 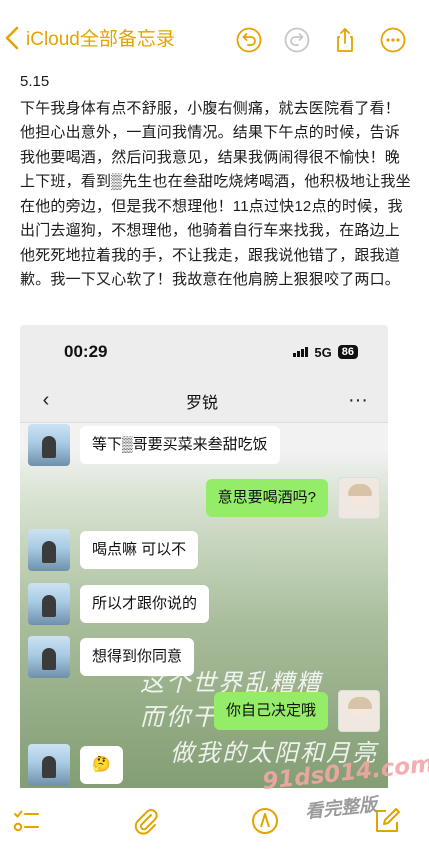 I want to click on embedded-chat-header: ‹ 罗锐 ···, so click(x=204, y=401).